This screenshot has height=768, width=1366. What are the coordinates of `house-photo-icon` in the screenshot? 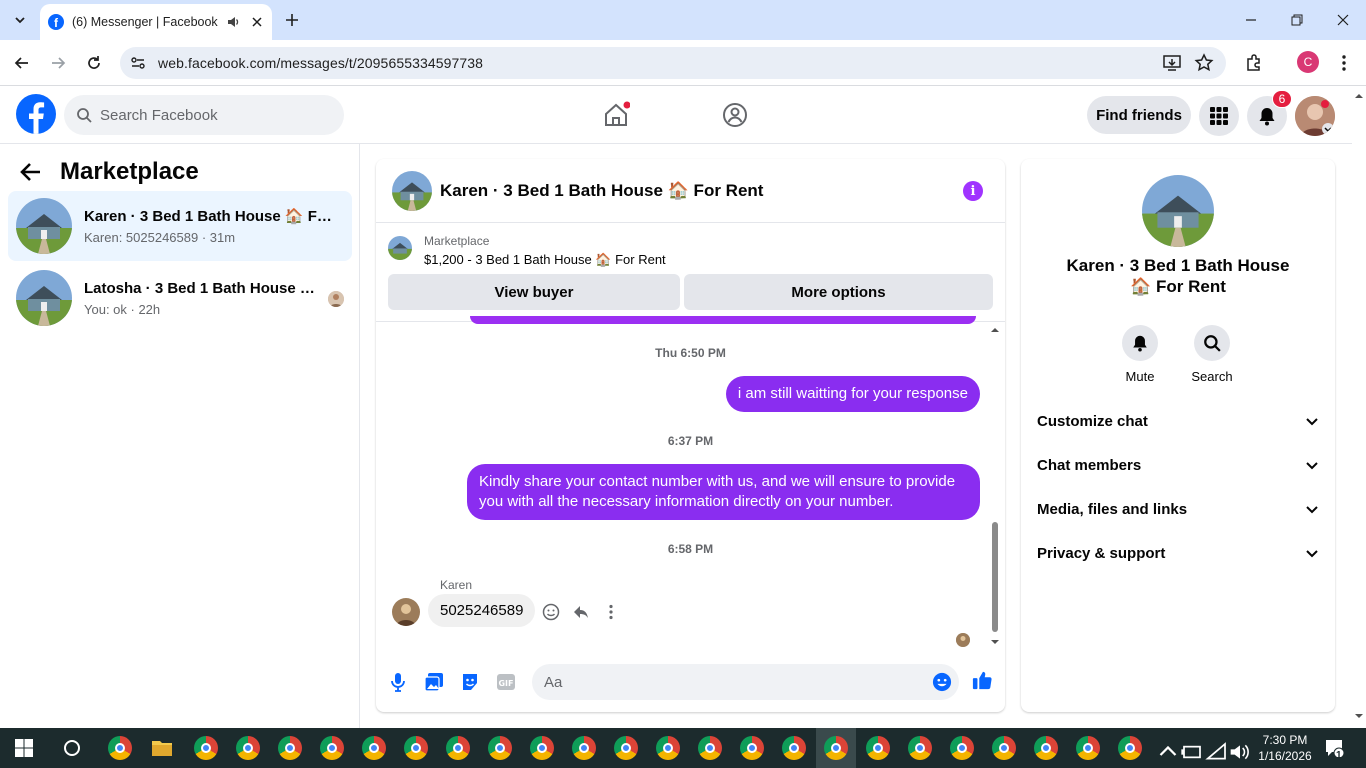 It's located at (44, 298).